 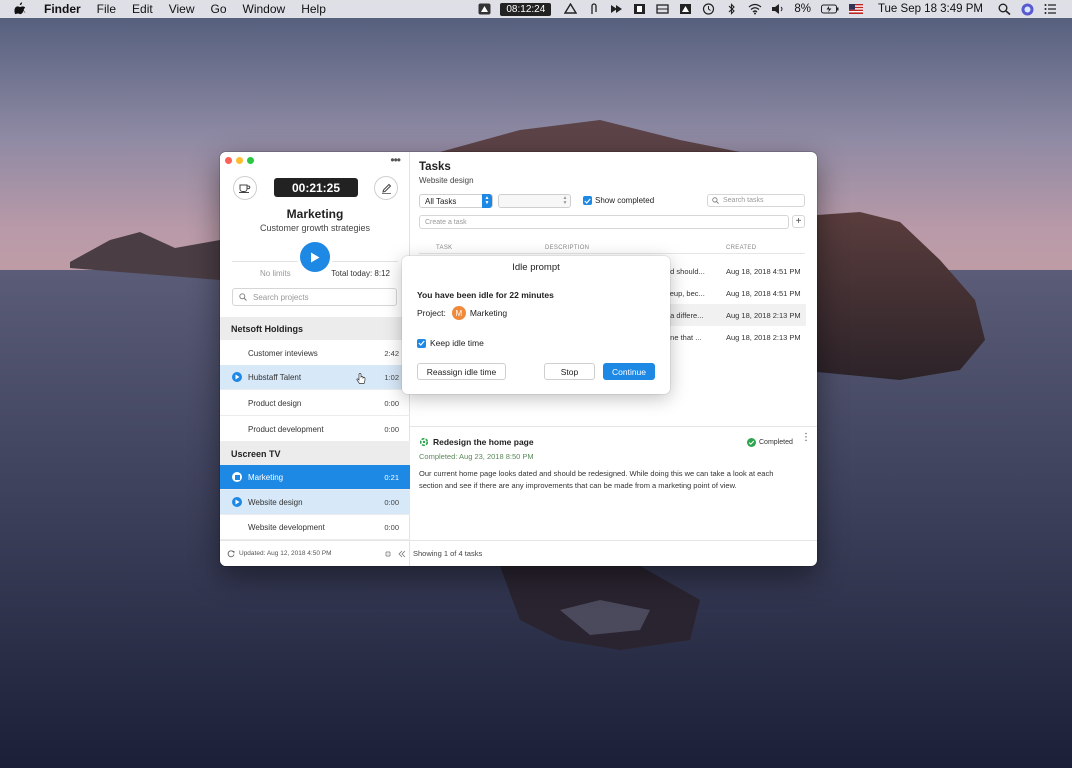 What do you see at coordinates (458, 313) in the screenshot?
I see `avatar: M` at bounding box center [458, 313].